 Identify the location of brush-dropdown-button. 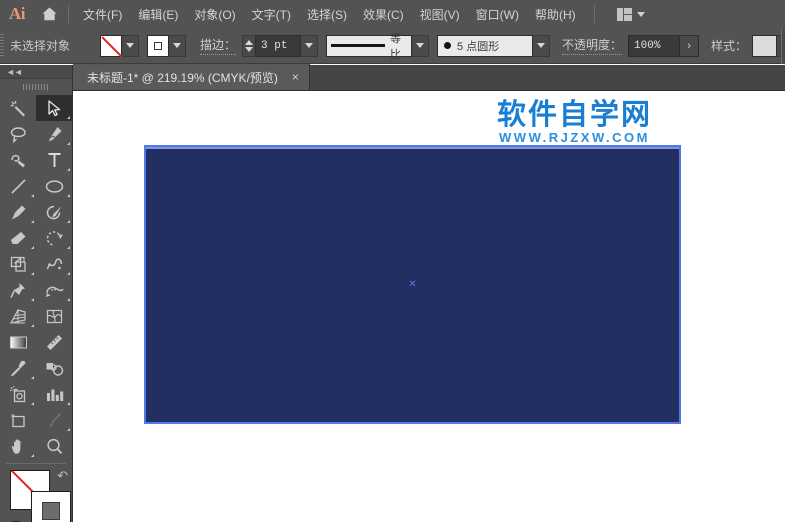
(542, 45).